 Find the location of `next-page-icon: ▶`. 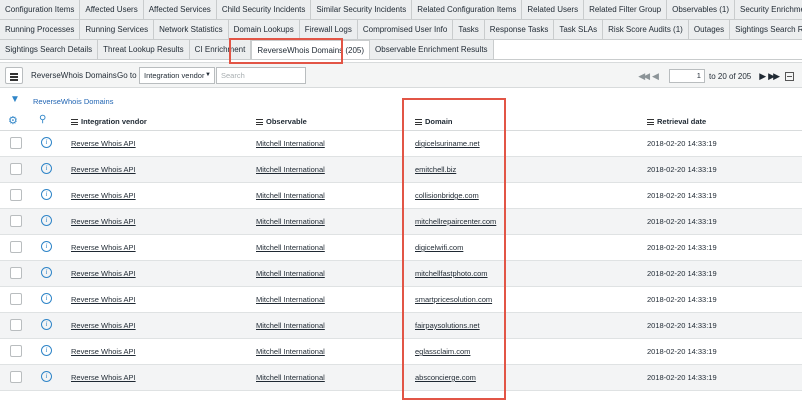

next-page-icon: ▶ is located at coordinates (762, 76).